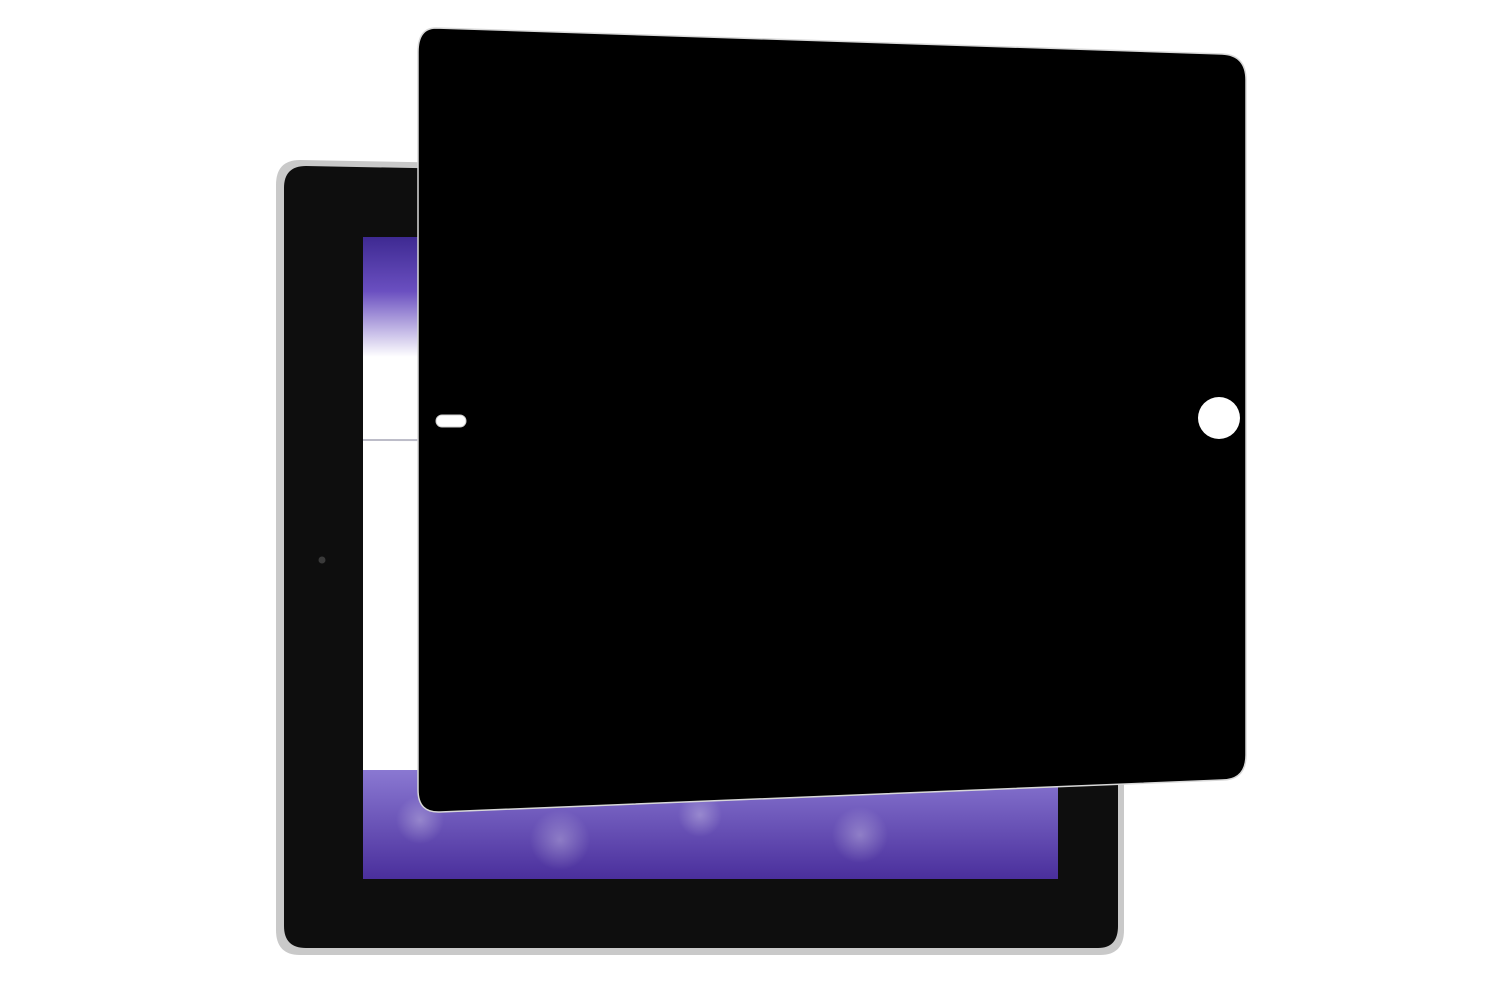 The image size is (1500, 1000). What do you see at coordinates (541, 685) in the screenshot?
I see `login-button-label: Login` at bounding box center [541, 685].